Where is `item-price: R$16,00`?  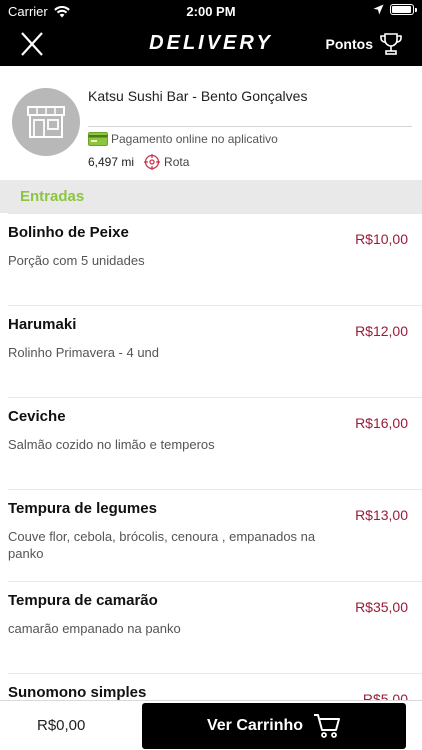 item-price: R$16,00 is located at coordinates (381, 423).